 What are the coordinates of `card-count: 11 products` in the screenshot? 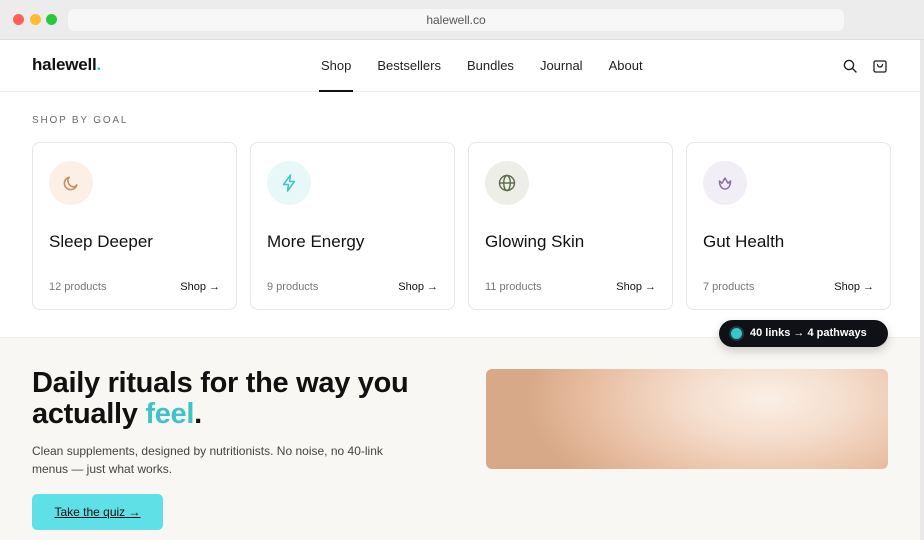 It's located at (513, 287).